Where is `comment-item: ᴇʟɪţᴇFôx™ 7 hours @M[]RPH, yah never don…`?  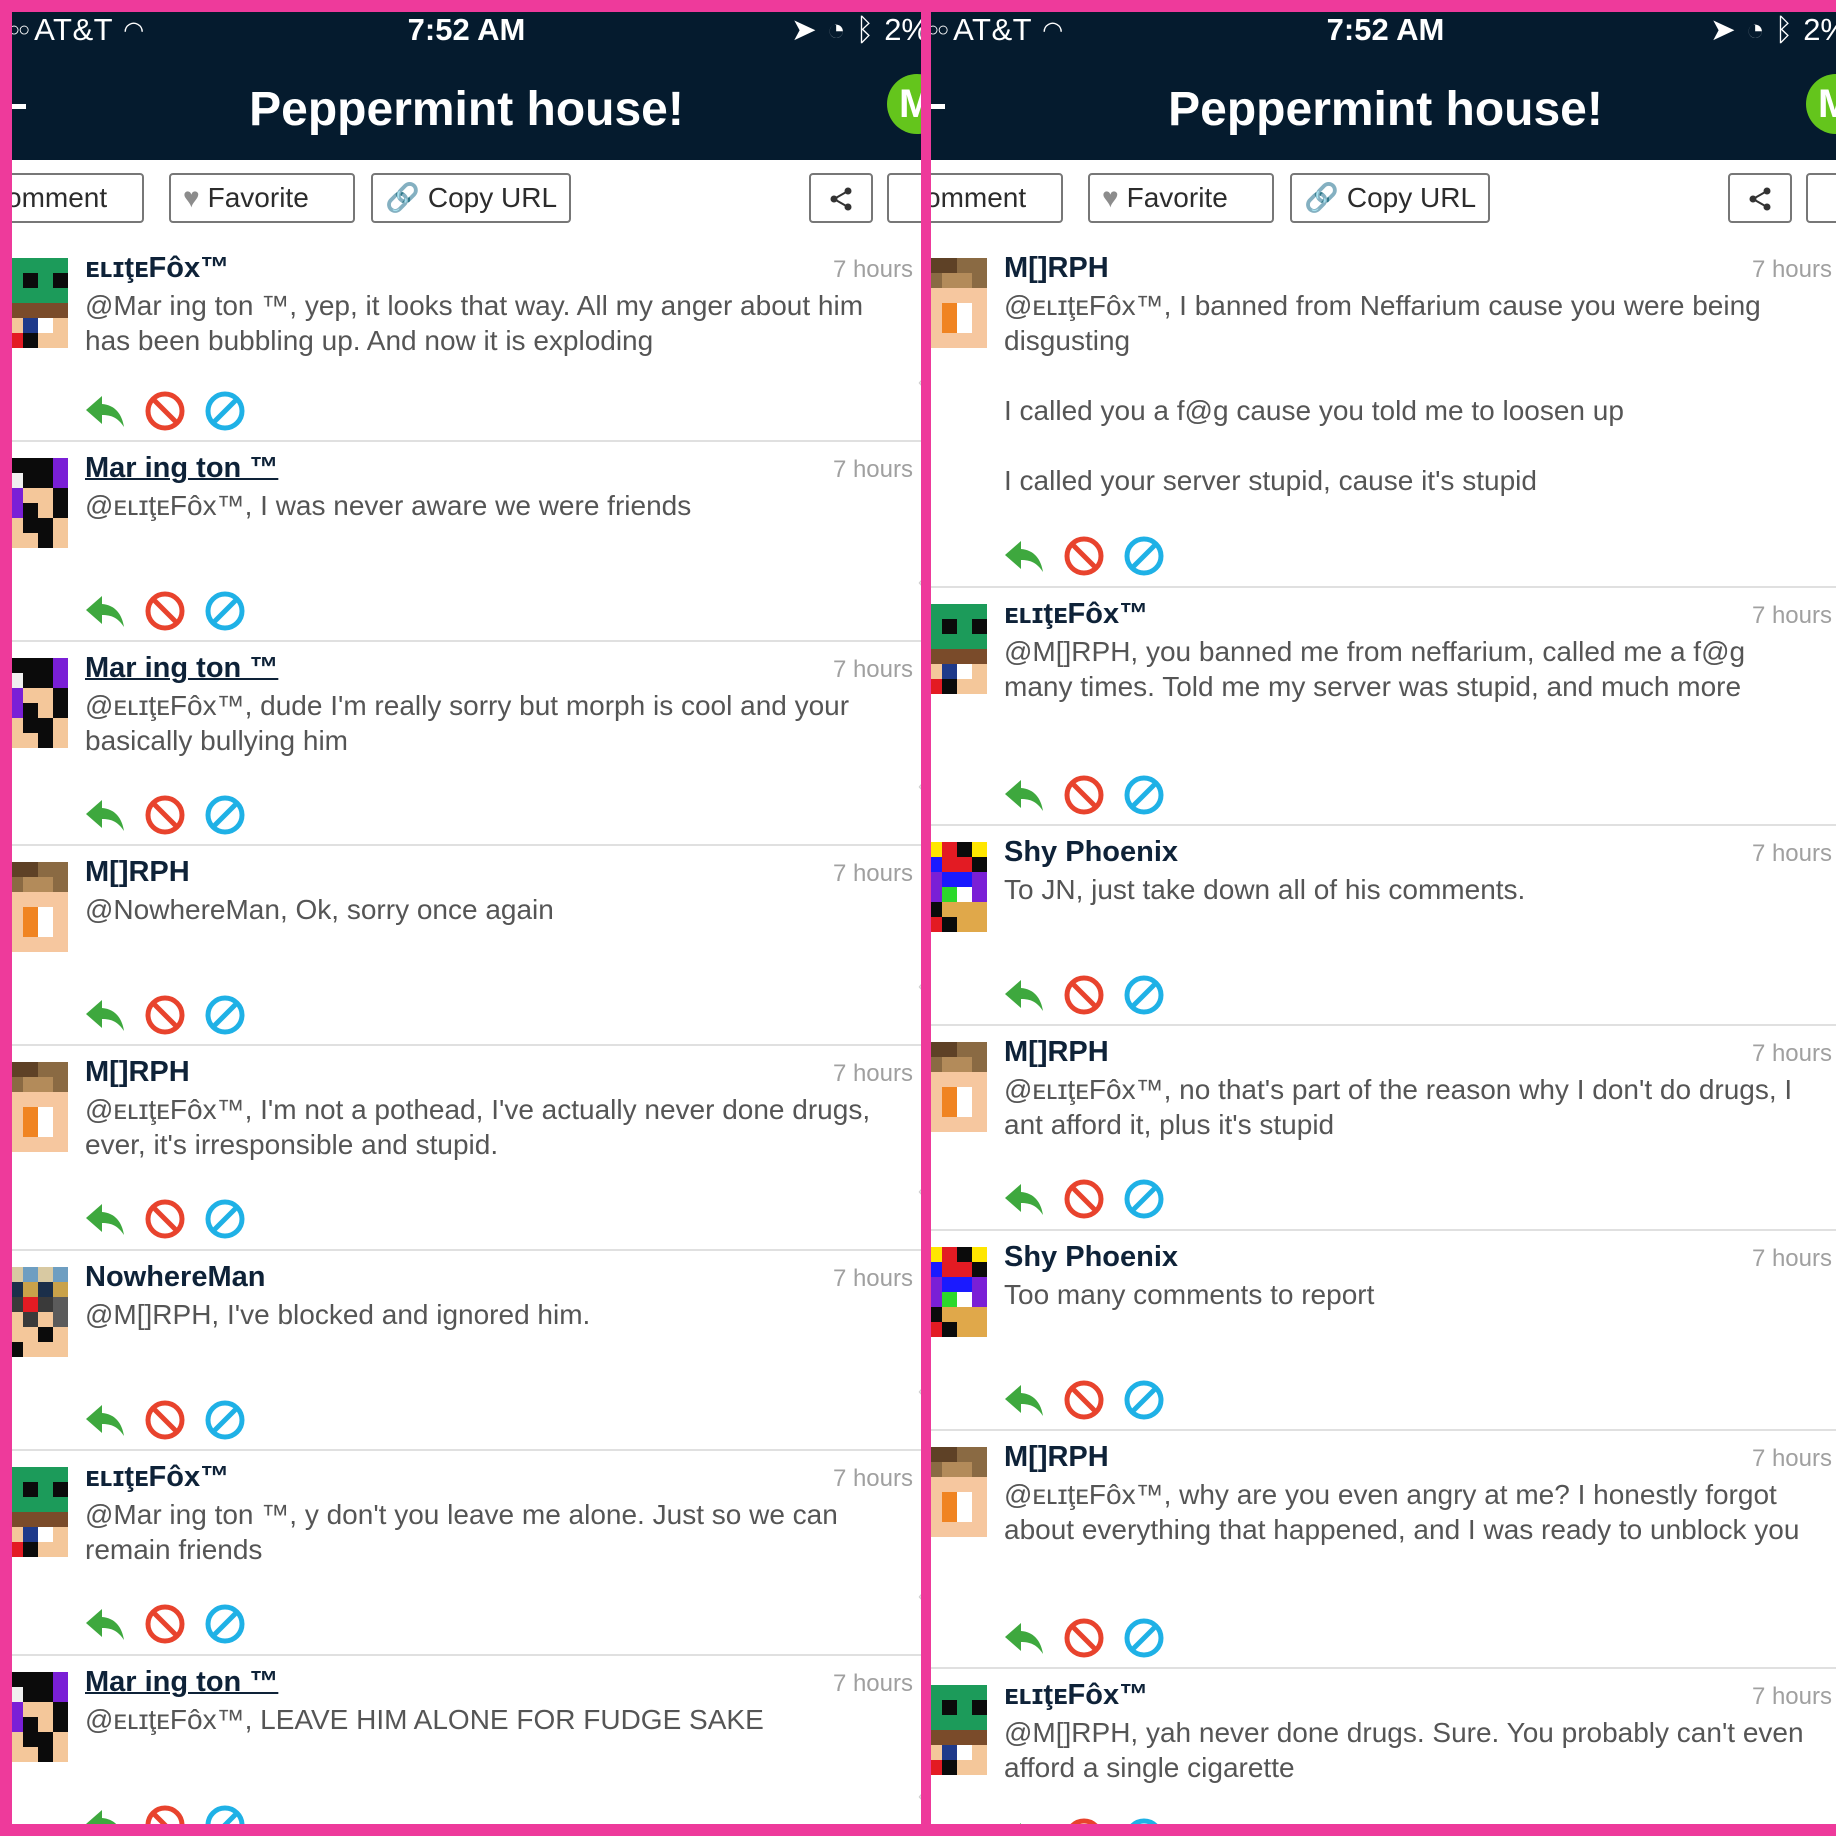
comment-item: ᴇʟɪţᴇFôx™ 7 hours @M[]RPH, yah never don… is located at coordinates (1383, 1746).